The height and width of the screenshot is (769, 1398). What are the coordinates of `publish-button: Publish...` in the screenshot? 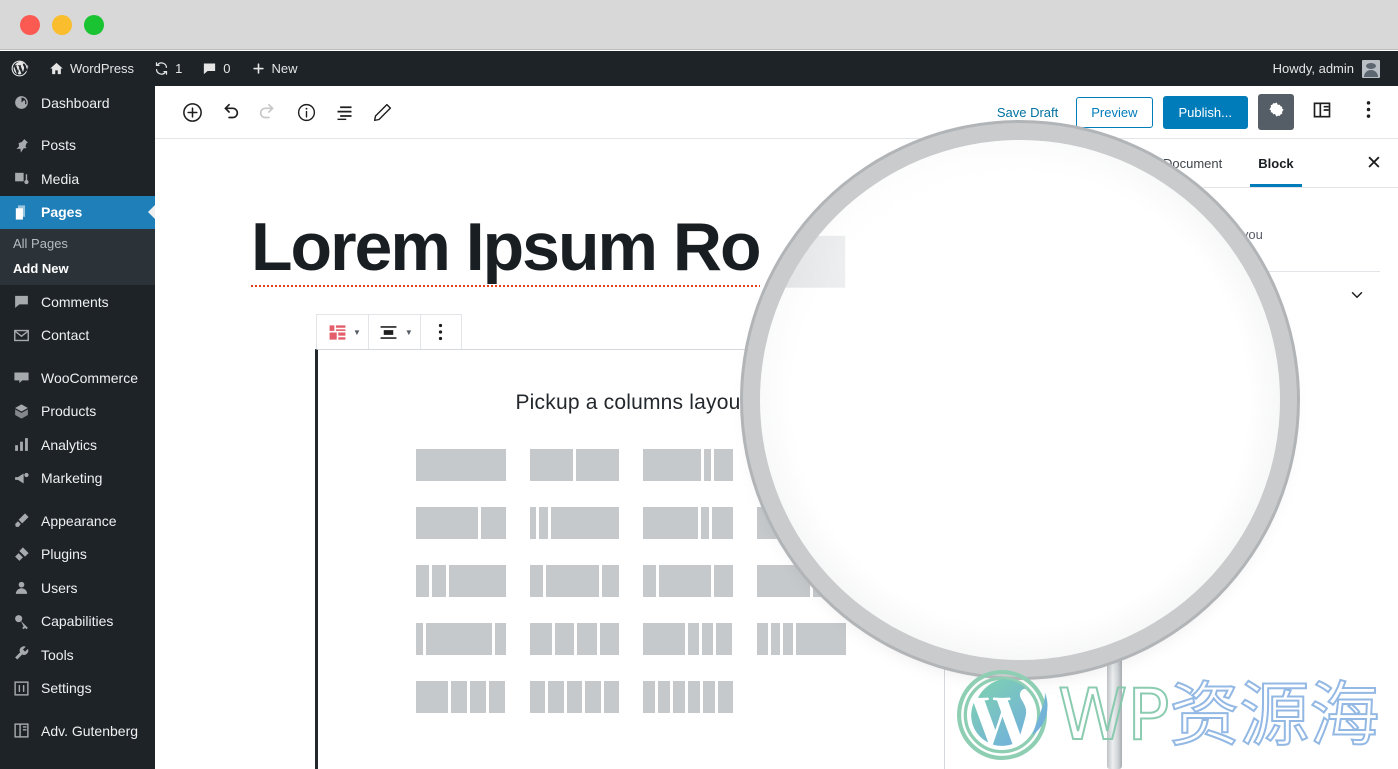 It's located at (1205, 112).